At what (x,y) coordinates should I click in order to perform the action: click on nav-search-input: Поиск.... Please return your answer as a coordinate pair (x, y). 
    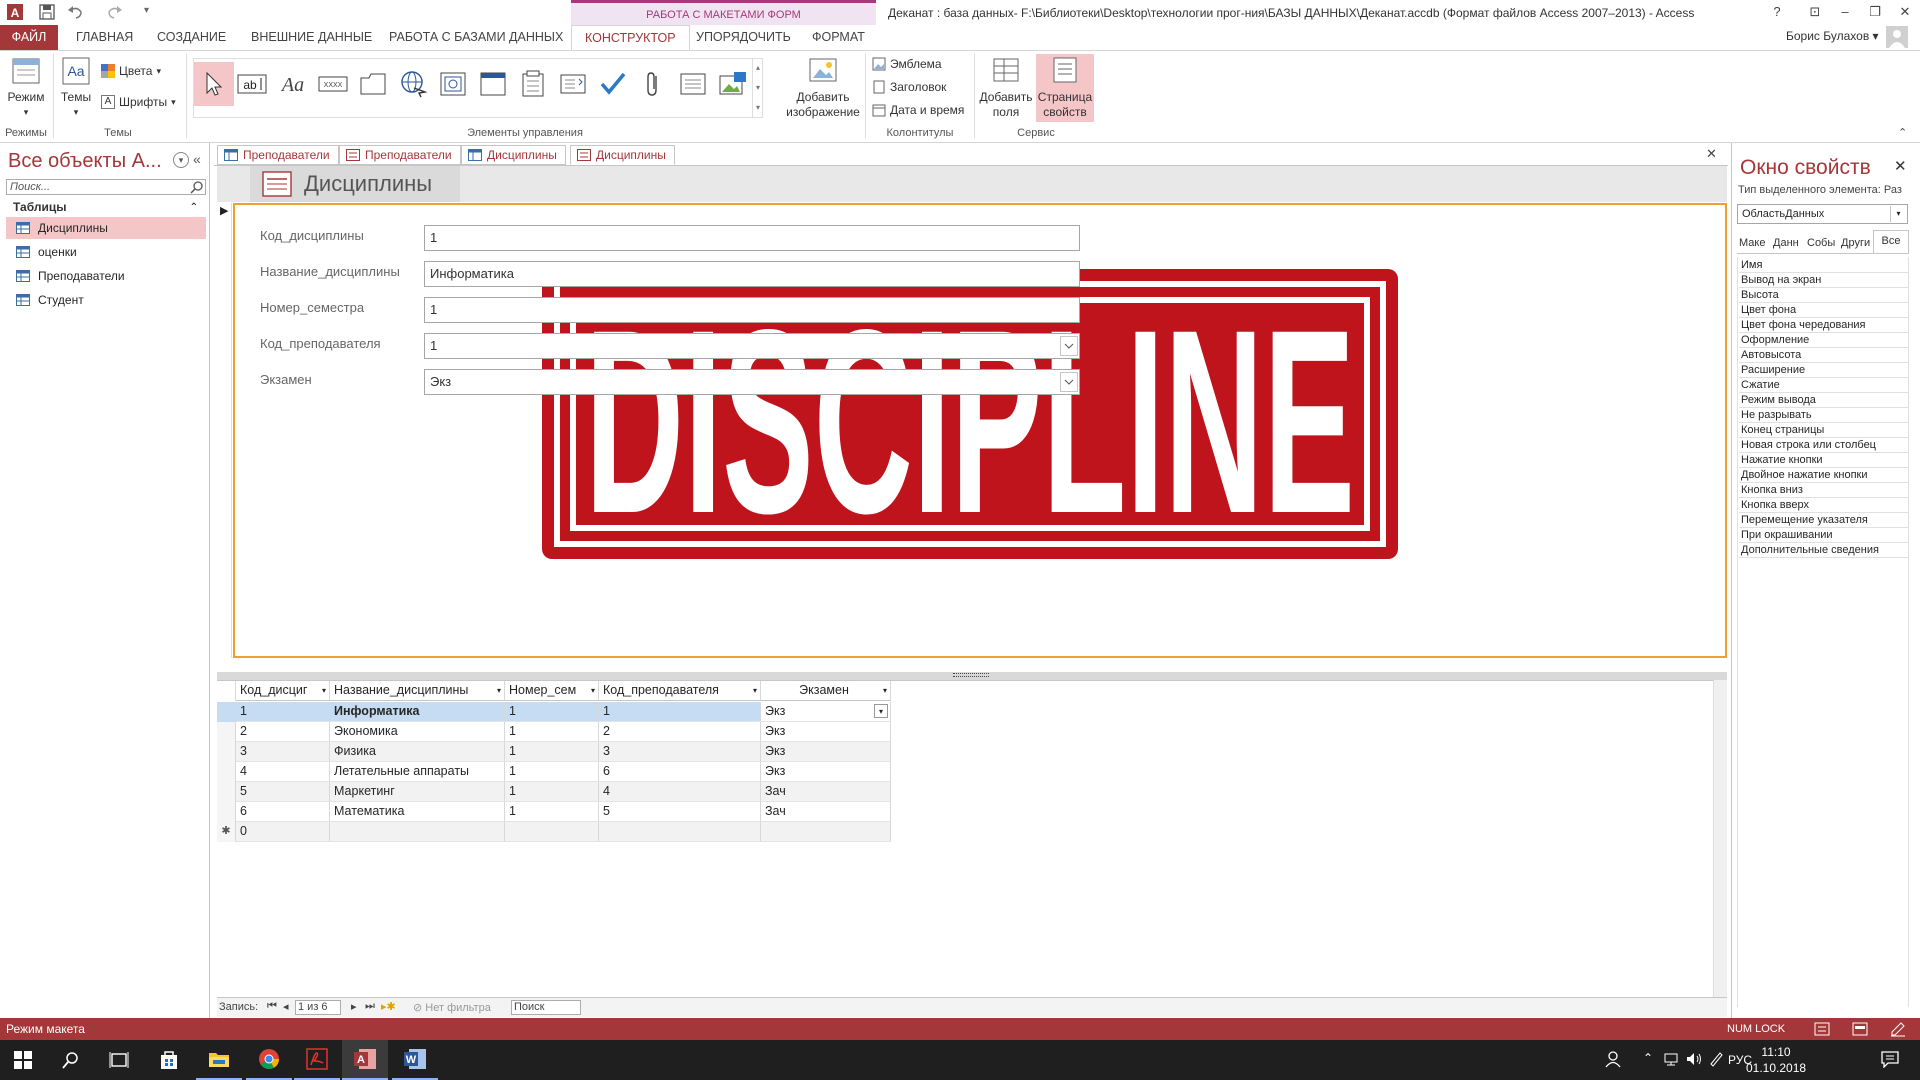
    Looking at the image, I should click on (106, 187).